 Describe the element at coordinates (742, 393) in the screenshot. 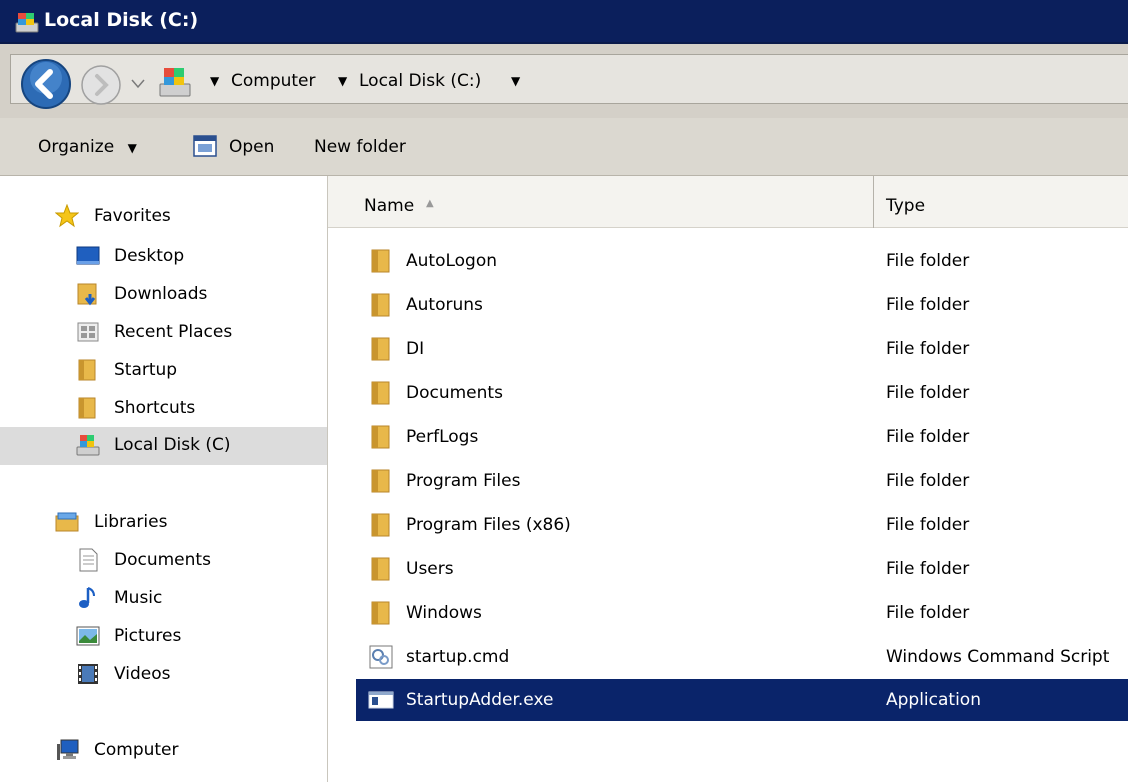

I see `file-row: Documents File folder` at that location.